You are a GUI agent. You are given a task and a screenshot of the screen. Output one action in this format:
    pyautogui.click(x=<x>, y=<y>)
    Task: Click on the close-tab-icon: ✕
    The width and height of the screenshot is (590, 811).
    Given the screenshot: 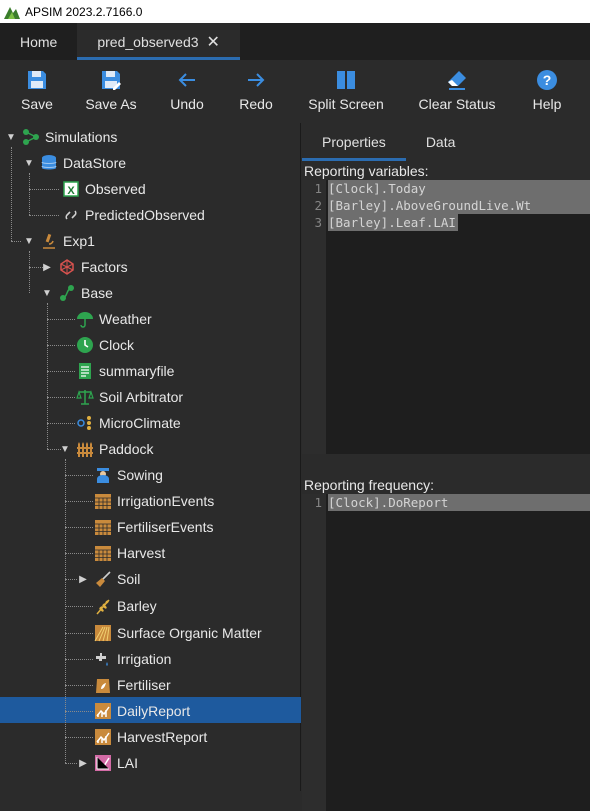 What is the action you would take?
    pyautogui.click(x=213, y=42)
    